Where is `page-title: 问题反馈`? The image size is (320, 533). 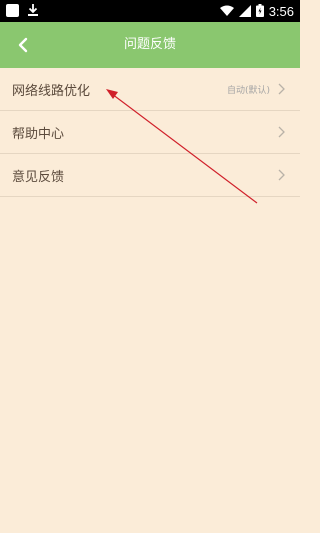 page-title: 问题反馈 is located at coordinates (149, 44).